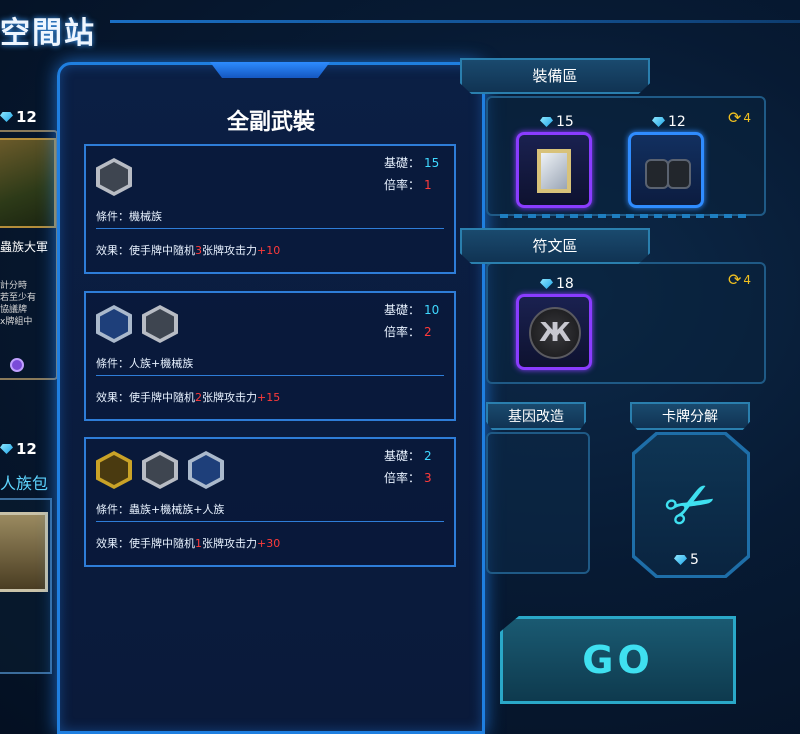 The height and width of the screenshot is (734, 800). What do you see at coordinates (145, 363) in the screenshot?
I see `condition-text: 條件：人族+機械族` at bounding box center [145, 363].